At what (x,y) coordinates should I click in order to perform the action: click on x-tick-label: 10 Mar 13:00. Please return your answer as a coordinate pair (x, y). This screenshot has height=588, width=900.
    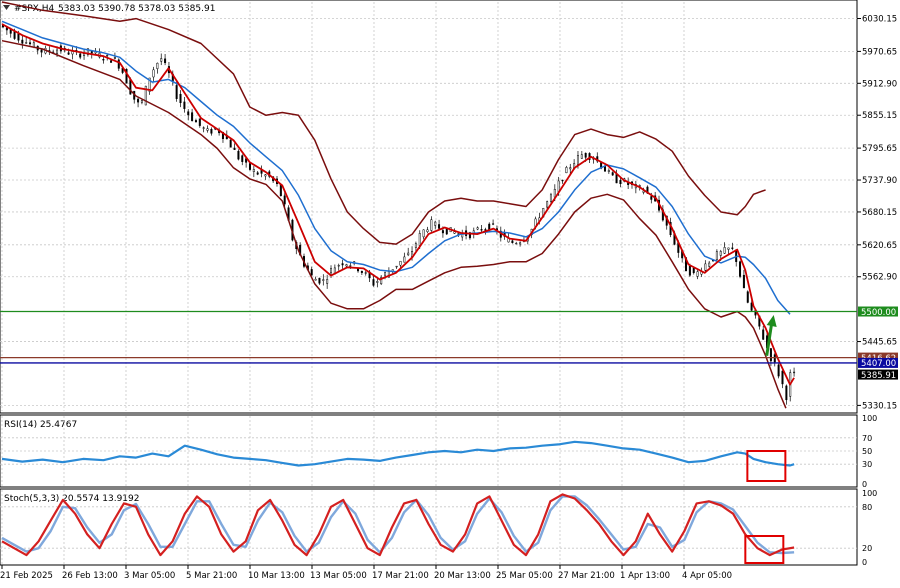
    Looking at the image, I should click on (276, 576).